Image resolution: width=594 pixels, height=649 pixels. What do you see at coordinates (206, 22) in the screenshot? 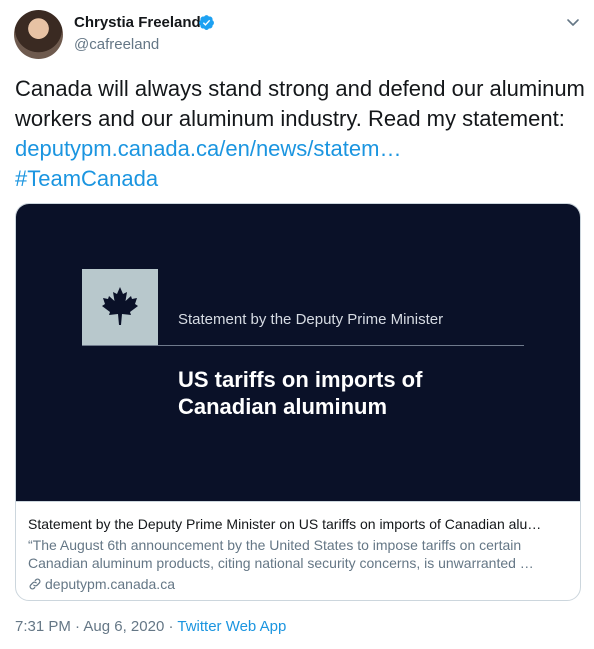
I see `verified-badge-icon` at bounding box center [206, 22].